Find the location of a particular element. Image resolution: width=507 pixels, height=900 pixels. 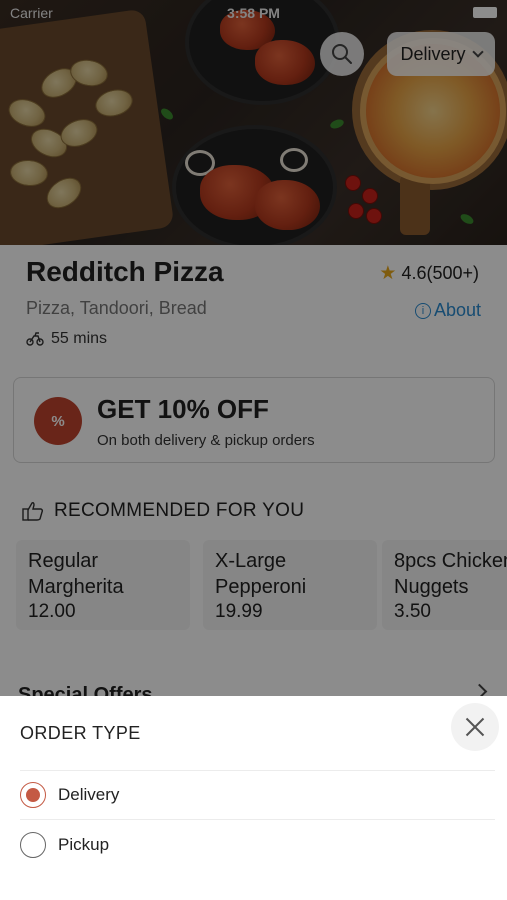

option-delivery: Delivery is located at coordinates (257, 795).